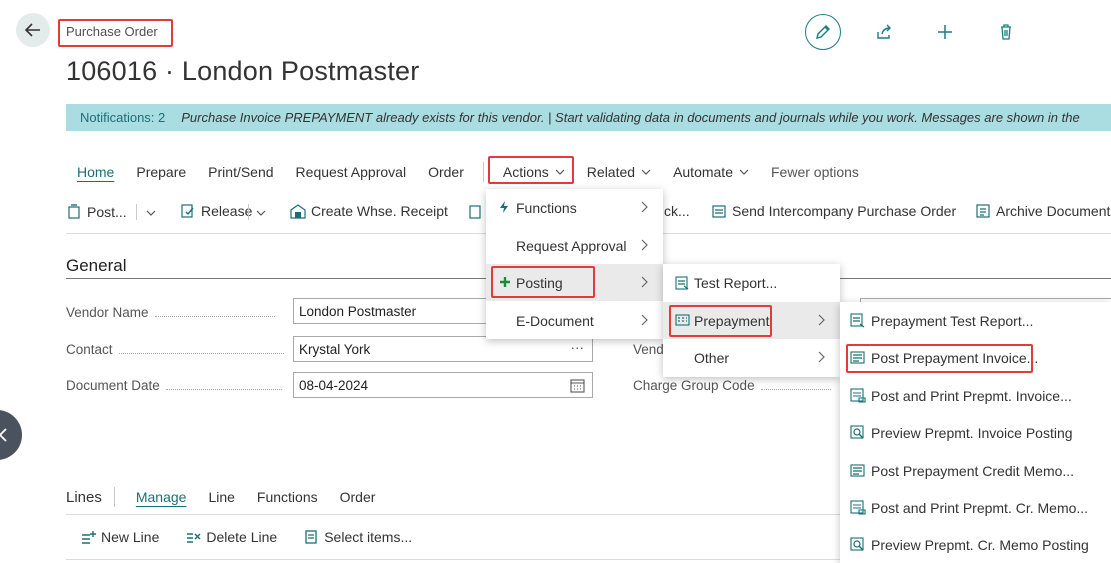 The image size is (1111, 563). Describe the element at coordinates (130, 537) in the screenshot. I see `new-line-label: New Line` at that location.